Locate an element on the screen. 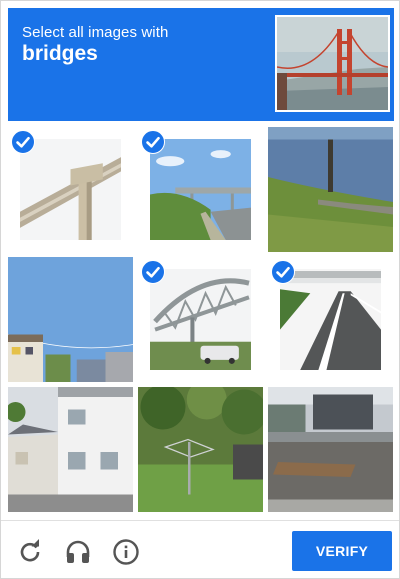 This screenshot has width=400, height=579. verify-button: VERIFY is located at coordinates (342, 551).